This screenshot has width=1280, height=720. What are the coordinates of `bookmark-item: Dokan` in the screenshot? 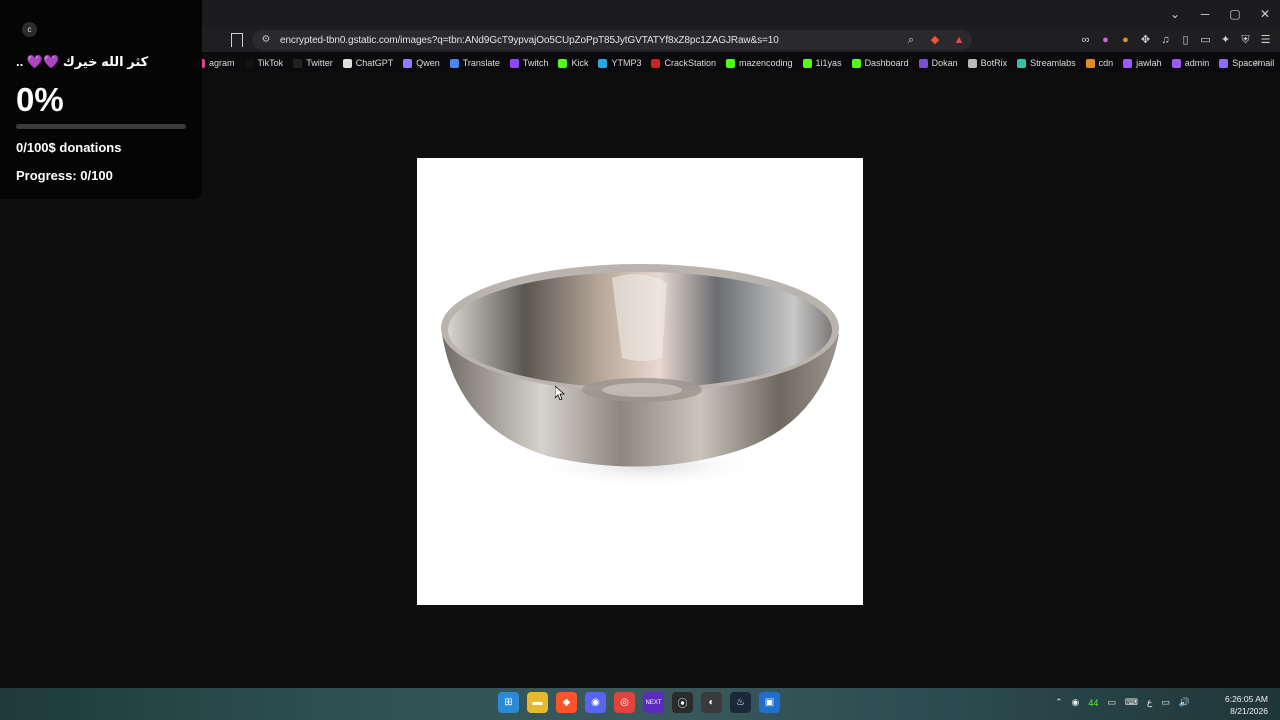 It's located at (938, 63).